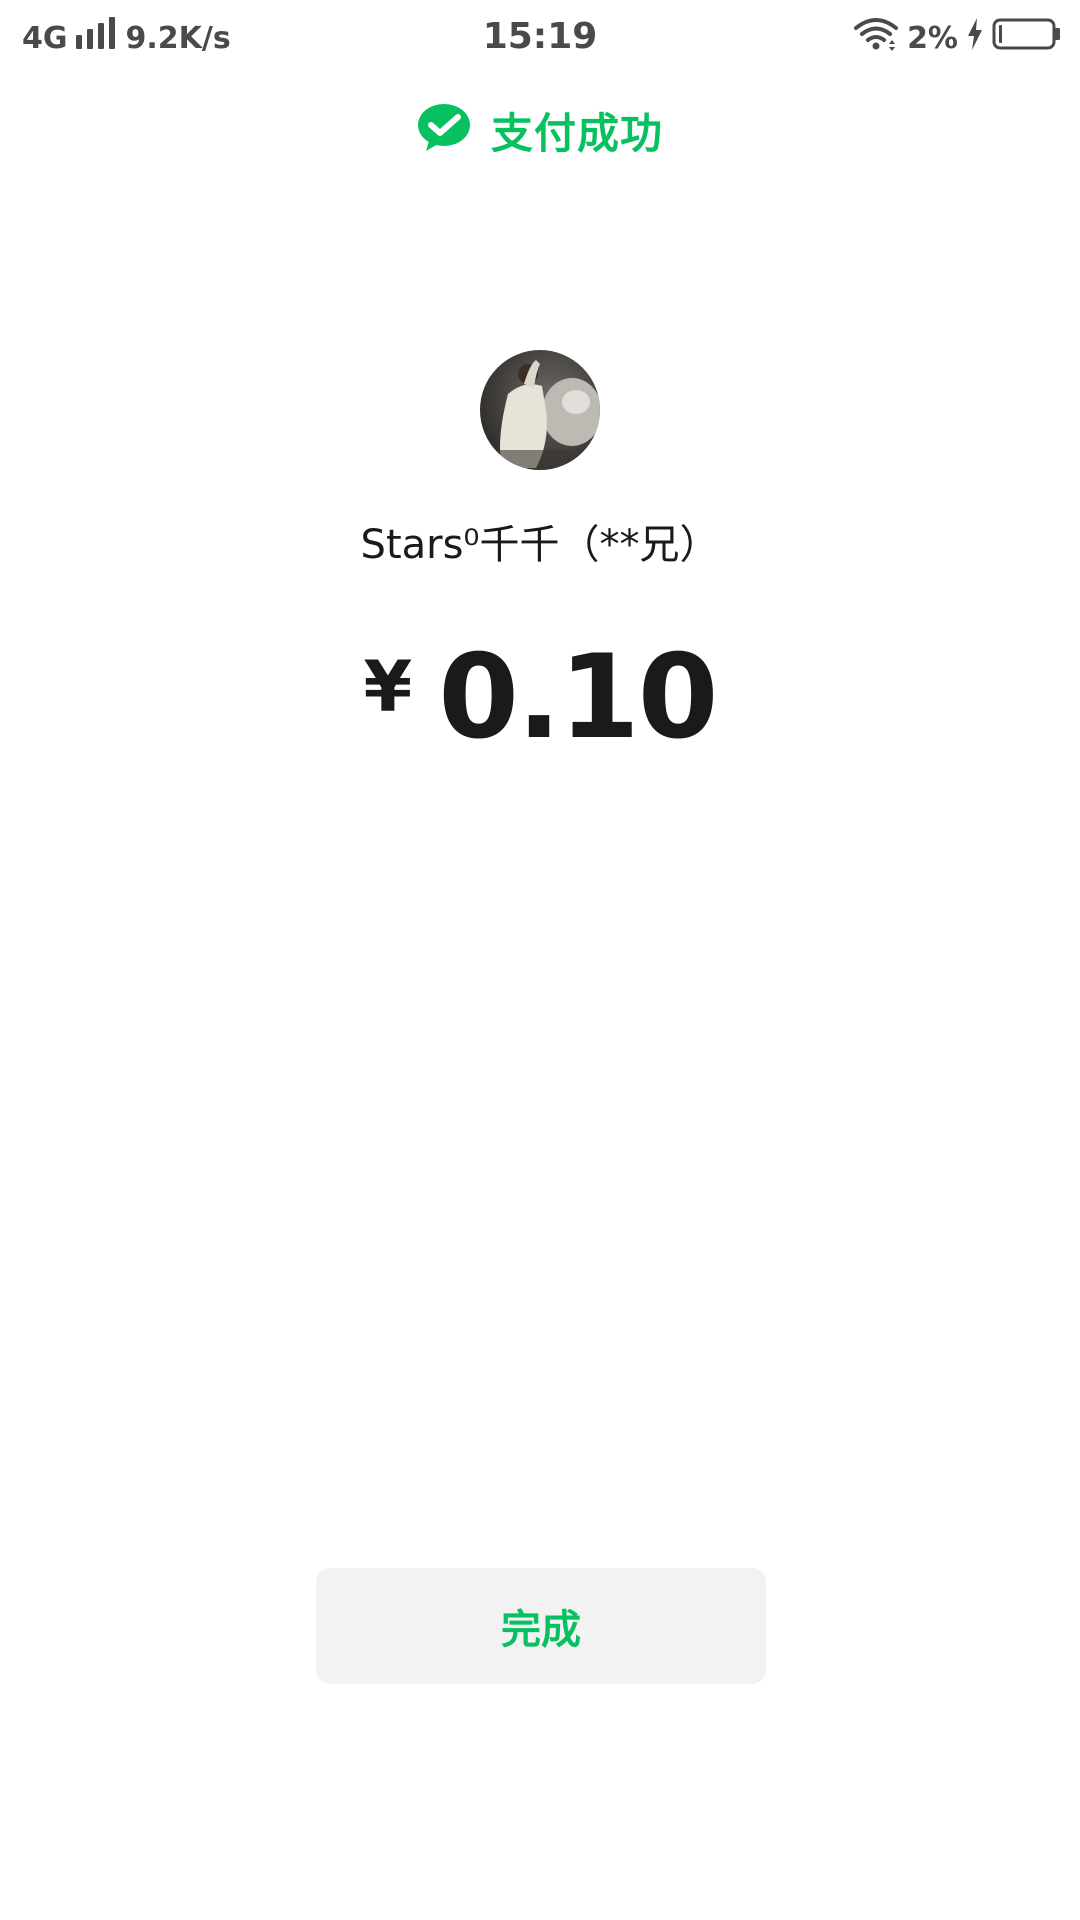  What do you see at coordinates (540, 545) in the screenshot?
I see `payee-name: Stars⁰千千（**兄）` at bounding box center [540, 545].